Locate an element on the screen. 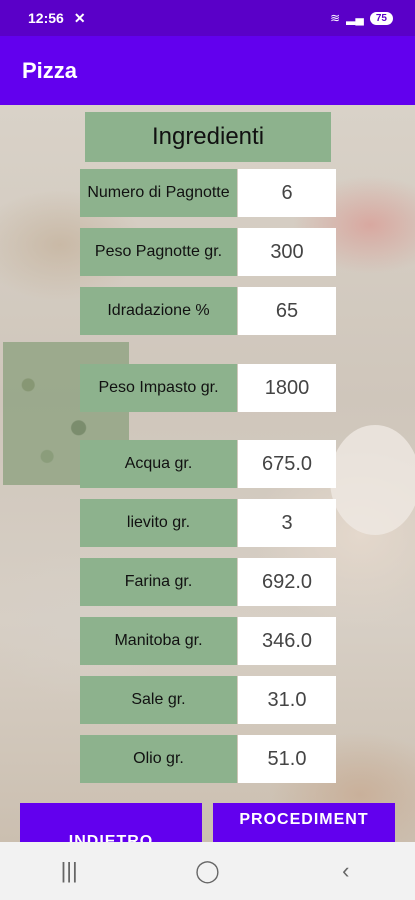 This screenshot has width=415, height=900. row-sale: Sale gr. 31.0 is located at coordinates (208, 700).